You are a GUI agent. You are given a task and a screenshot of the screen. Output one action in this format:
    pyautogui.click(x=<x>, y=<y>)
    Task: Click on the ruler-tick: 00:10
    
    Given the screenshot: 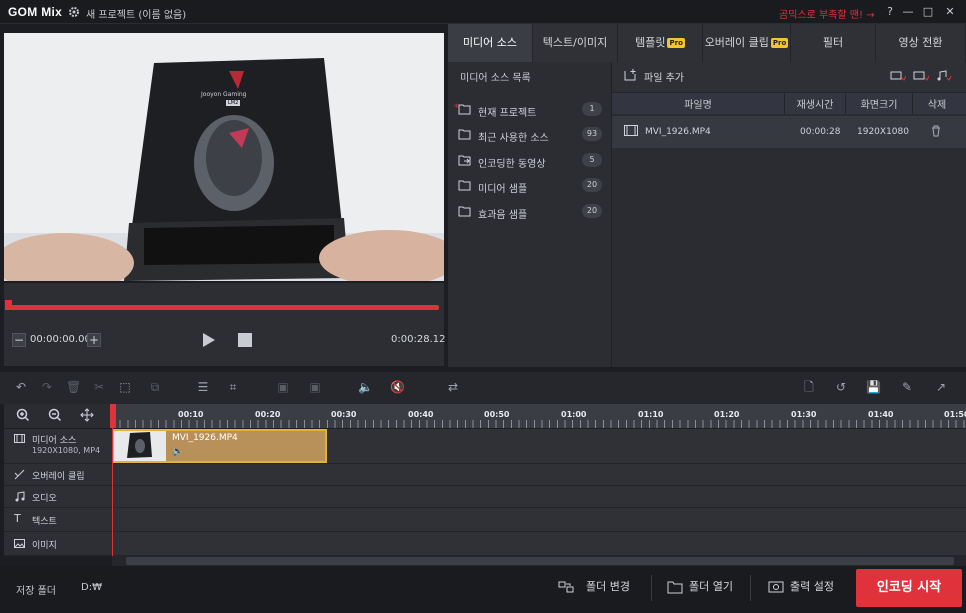 What is the action you would take?
    pyautogui.click(x=191, y=414)
    